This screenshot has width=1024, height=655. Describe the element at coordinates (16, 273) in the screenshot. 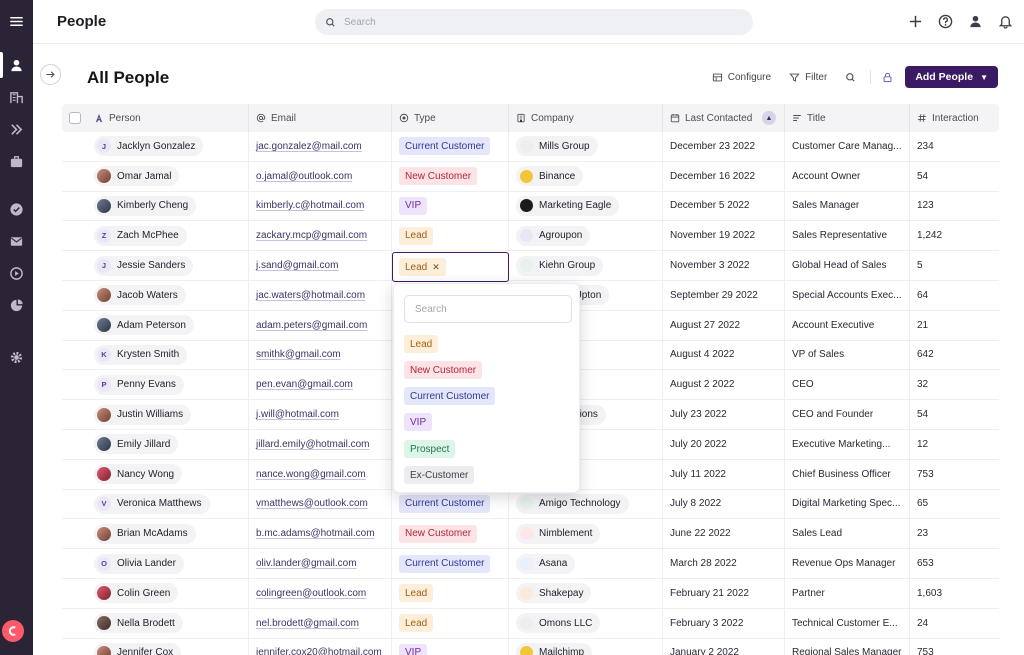

I see `rail-item-sequences` at that location.